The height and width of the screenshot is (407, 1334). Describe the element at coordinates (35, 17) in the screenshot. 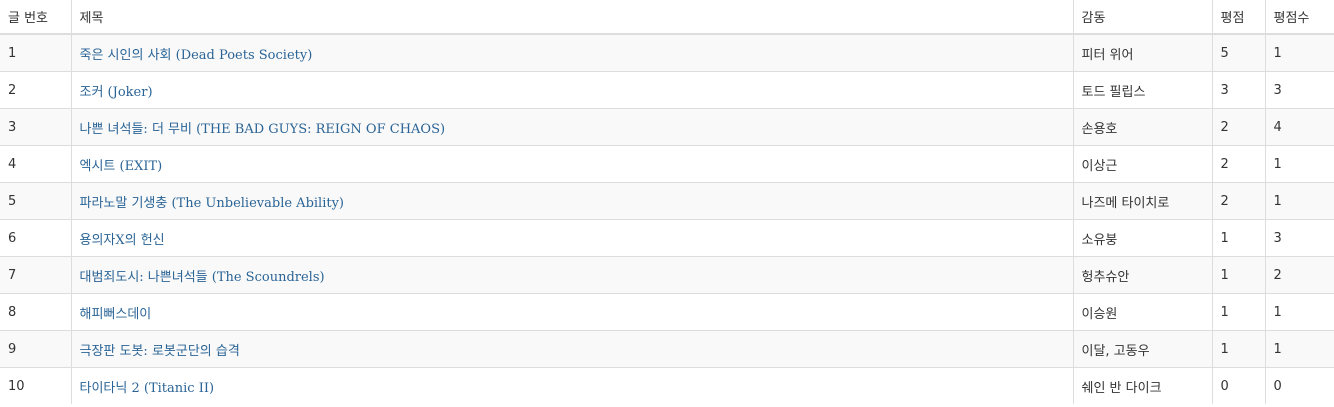

I see `header-post-number: 글 번호` at that location.